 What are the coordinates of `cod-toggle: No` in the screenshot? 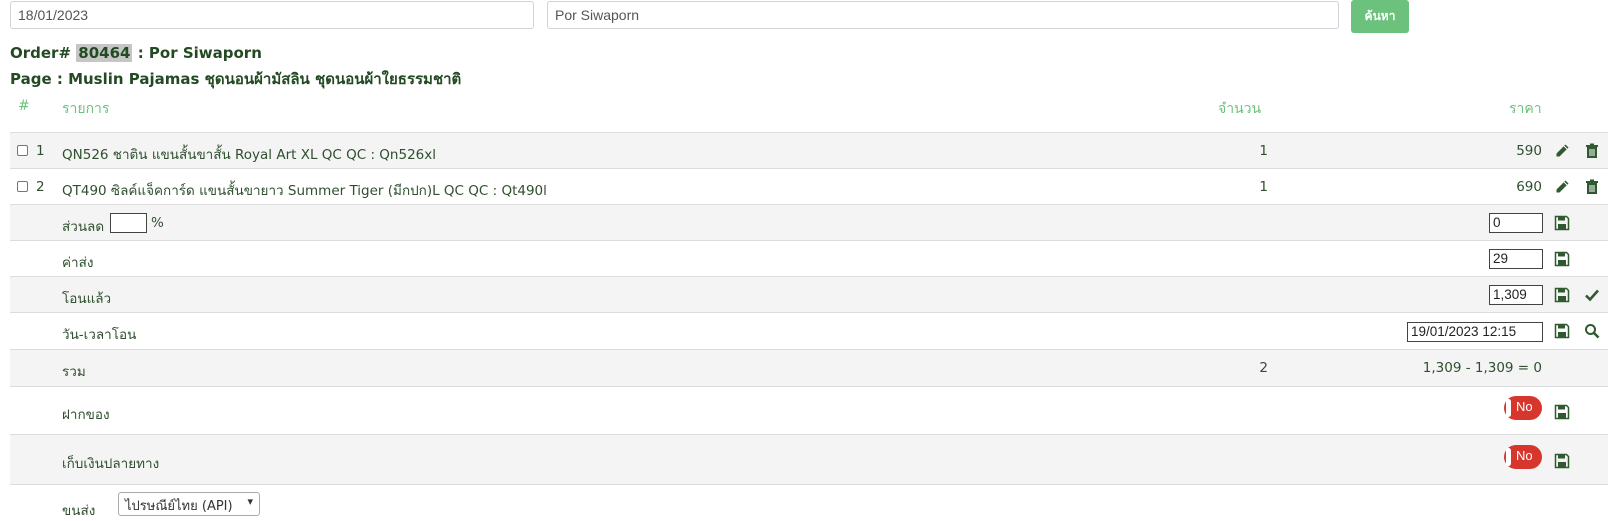 It's located at (1523, 457).